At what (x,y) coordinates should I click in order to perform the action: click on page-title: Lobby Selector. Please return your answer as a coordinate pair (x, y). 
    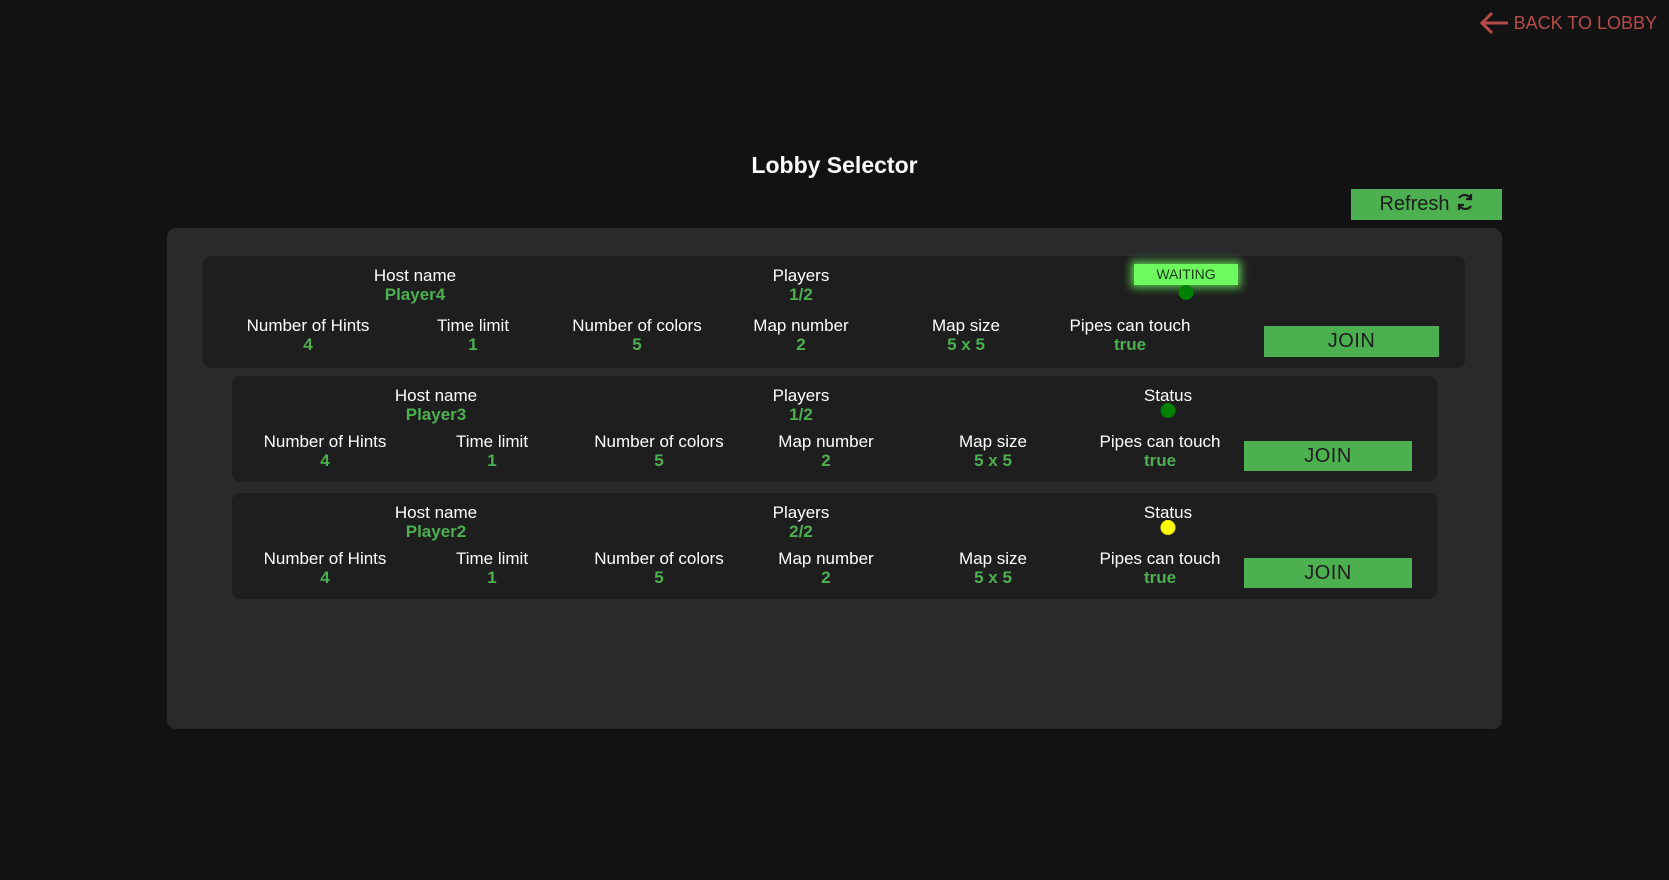
    Looking at the image, I should click on (834, 165).